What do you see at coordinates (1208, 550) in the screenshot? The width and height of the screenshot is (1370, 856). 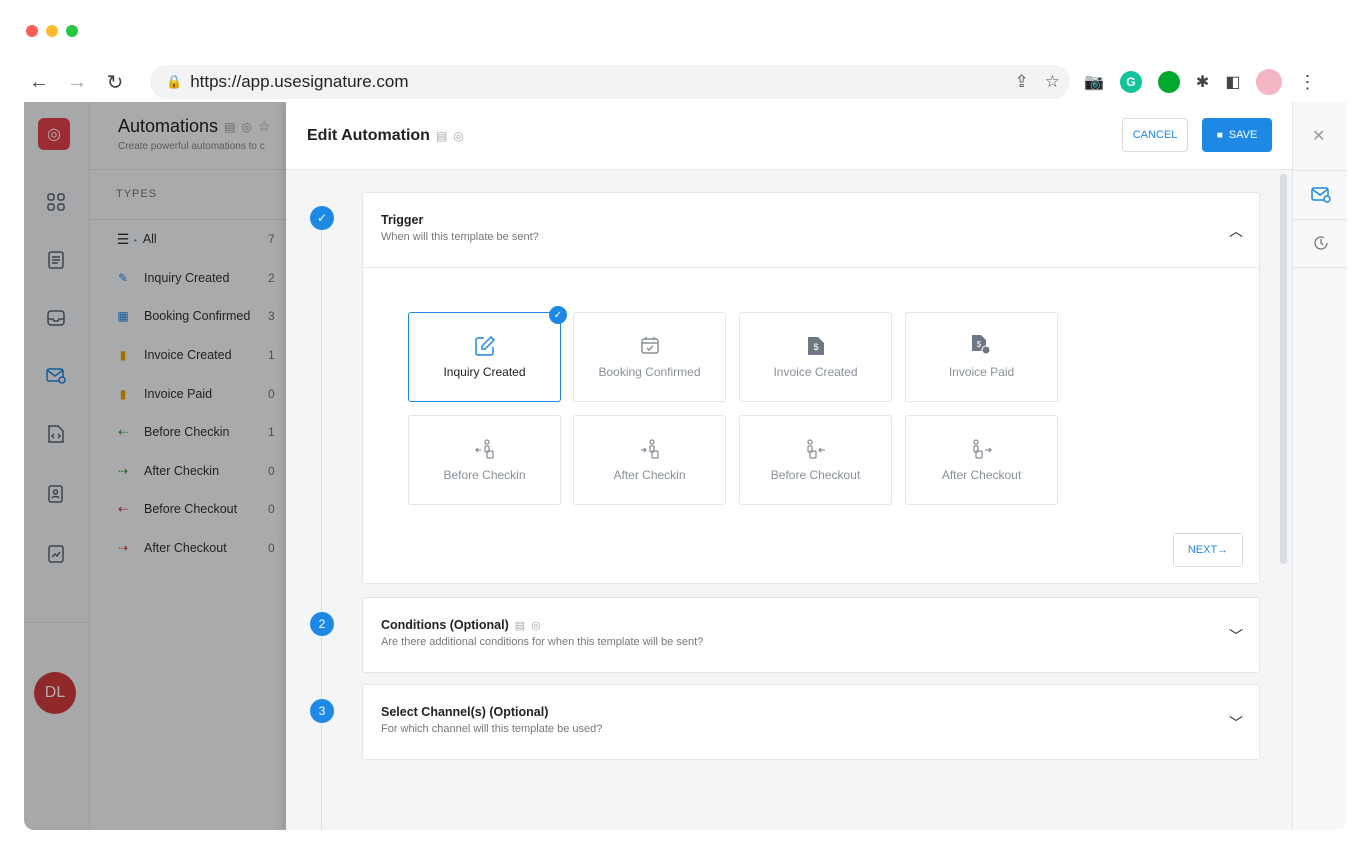 I see `next-button: NEXT→` at bounding box center [1208, 550].